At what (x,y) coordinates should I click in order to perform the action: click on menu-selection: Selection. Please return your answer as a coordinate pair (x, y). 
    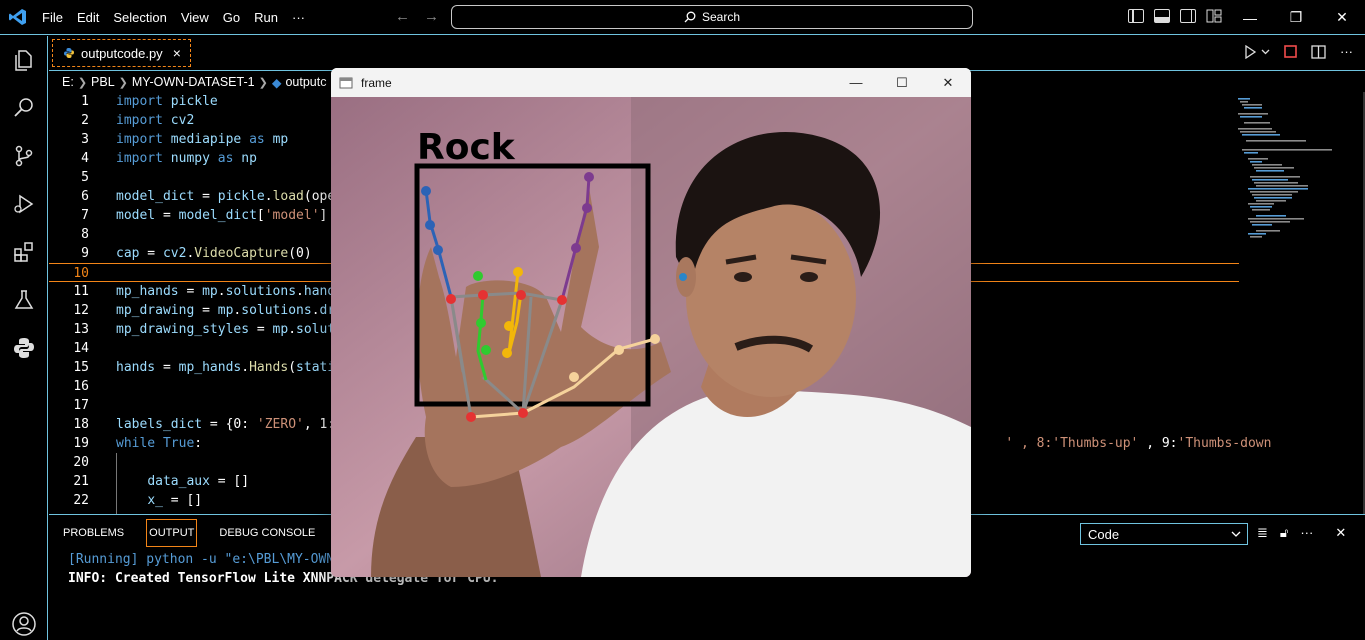
    Looking at the image, I should click on (139, 17).